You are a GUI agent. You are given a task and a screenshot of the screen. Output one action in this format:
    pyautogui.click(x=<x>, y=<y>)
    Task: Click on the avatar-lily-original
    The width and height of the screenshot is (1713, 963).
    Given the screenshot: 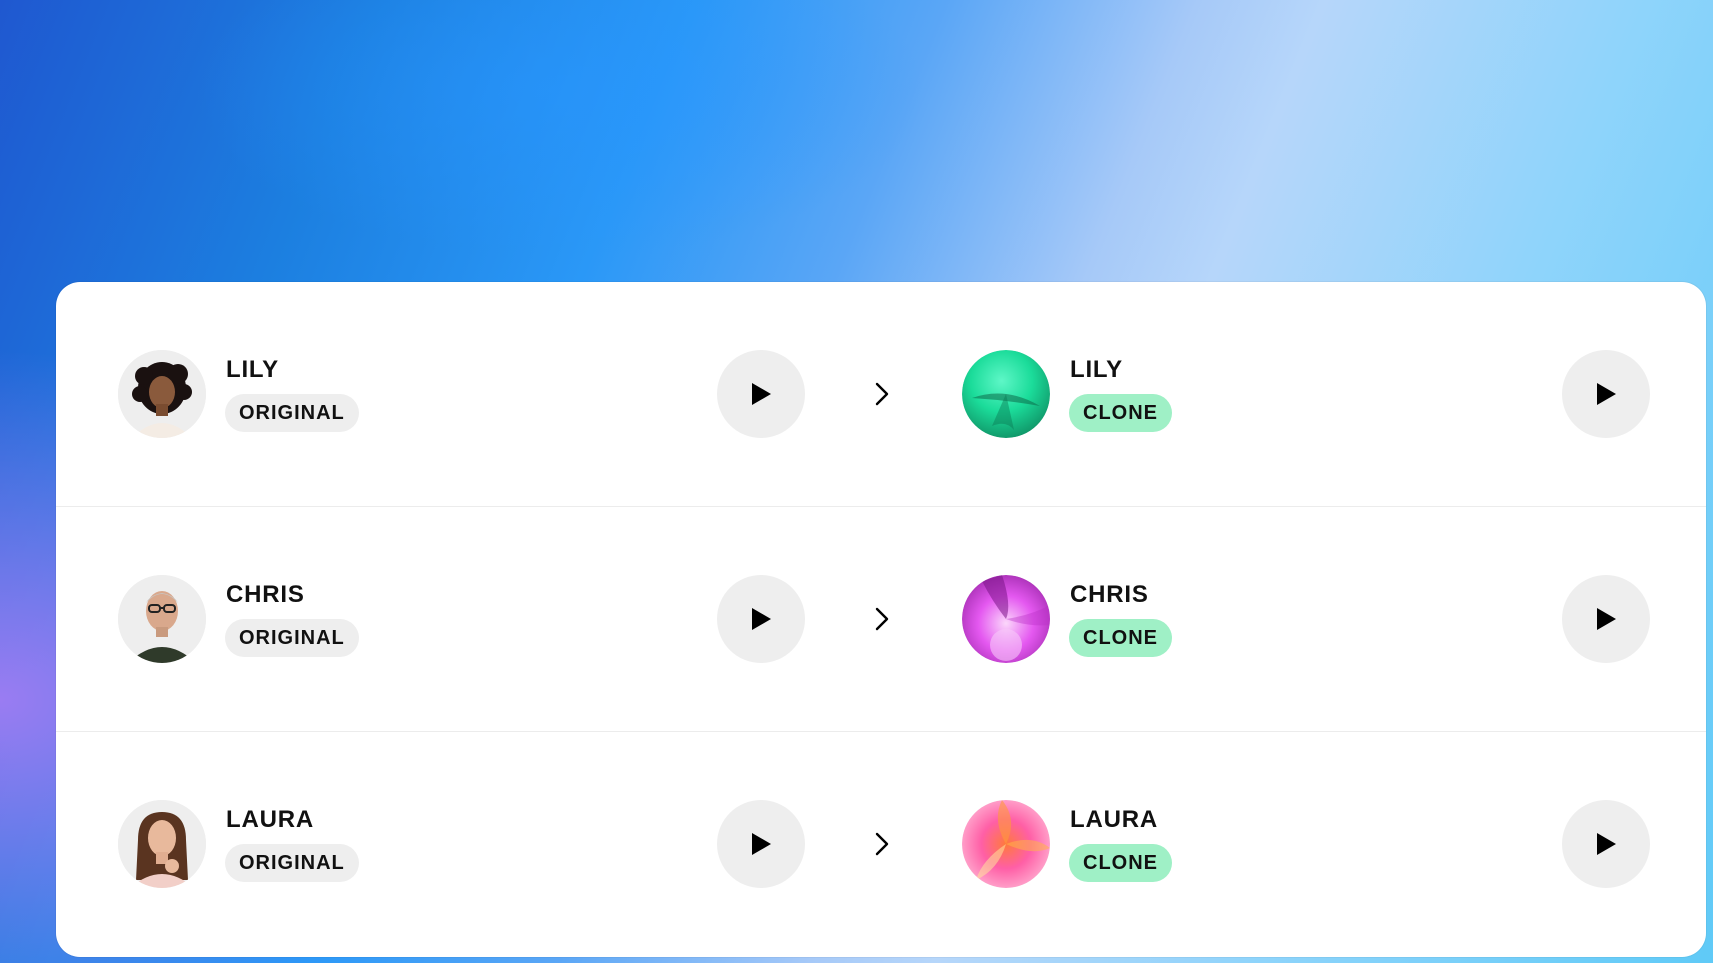 What is the action you would take?
    pyautogui.click(x=162, y=394)
    